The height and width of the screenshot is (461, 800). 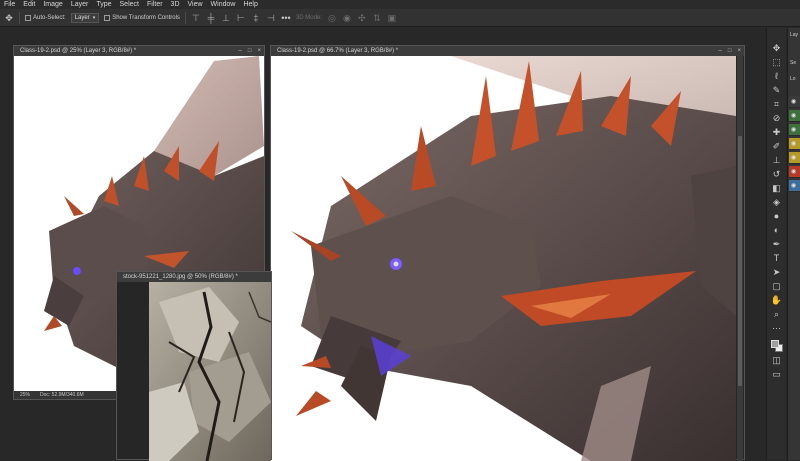 What do you see at coordinates (777, 132) in the screenshot?
I see `healing-icon: ✚` at bounding box center [777, 132].